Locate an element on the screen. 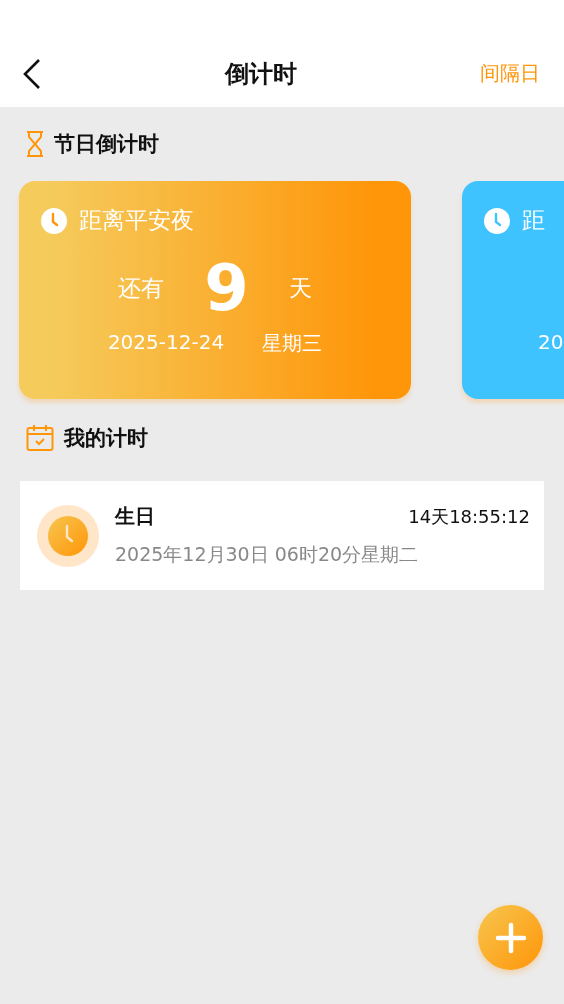 The image size is (564, 1004). hourglass-icon is located at coordinates (35, 144).